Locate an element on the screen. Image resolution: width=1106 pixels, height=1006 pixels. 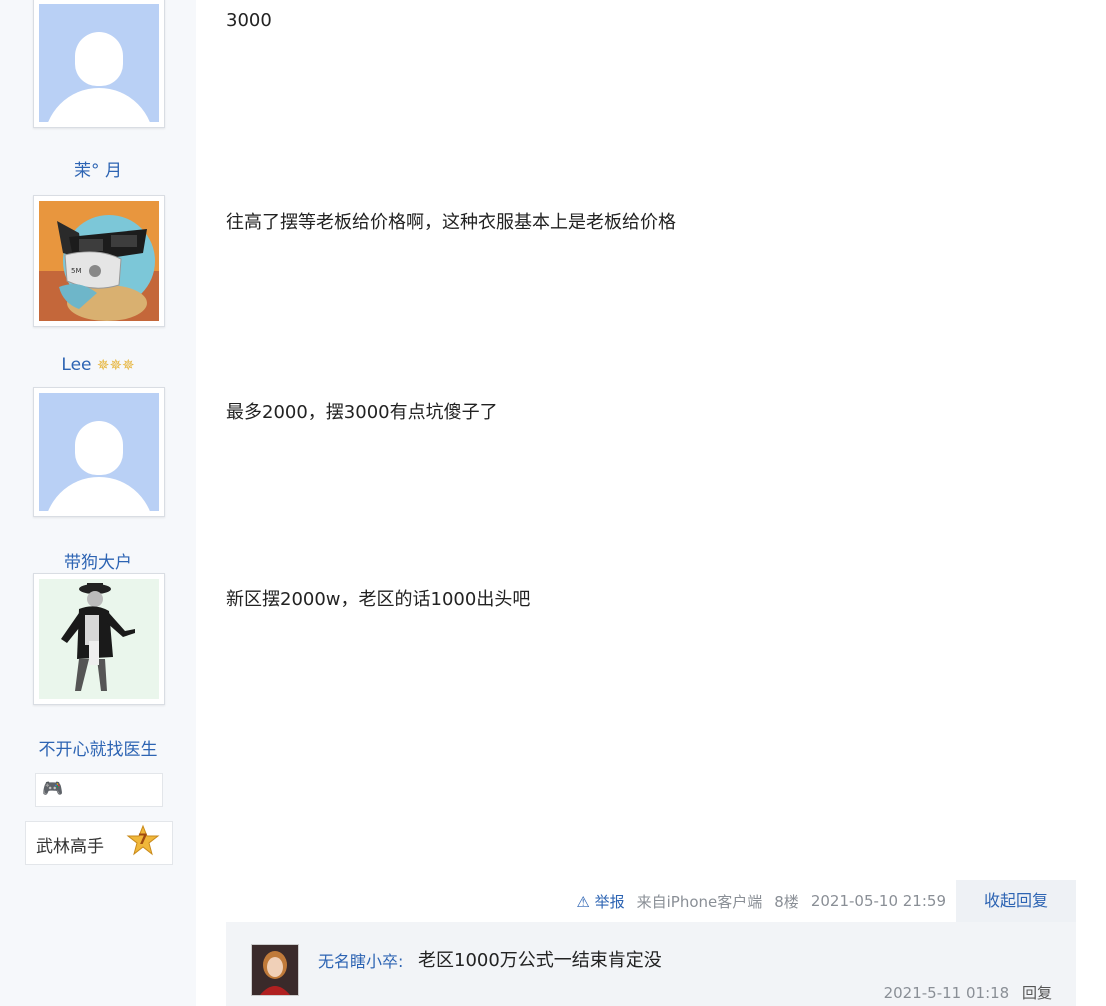
rank-badge: 武林高手 7 is located at coordinates (99, 843).